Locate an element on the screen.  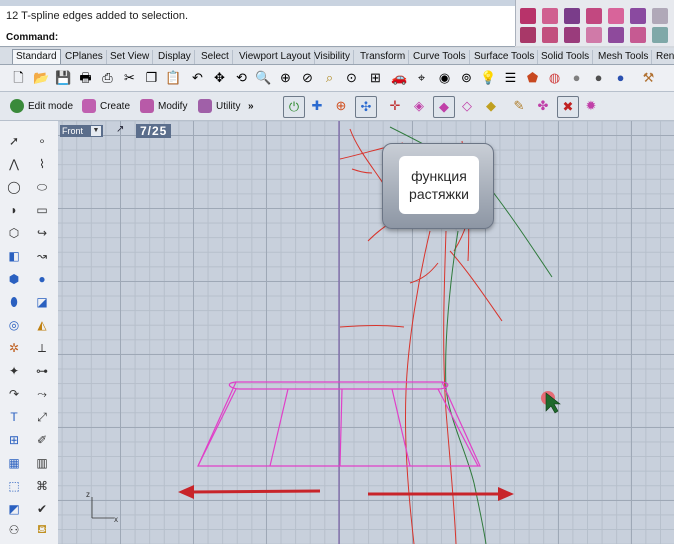
t-spline-unweld-icon is located at coordinates (550, 16).